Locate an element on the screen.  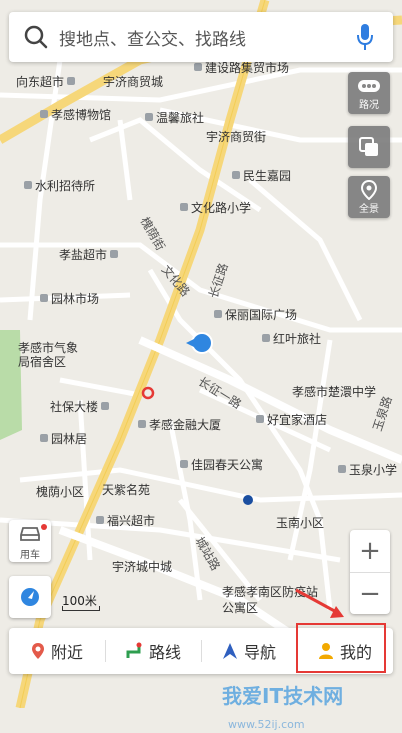
poi-label: 宇济城中城 is located at coordinates (142, 567).